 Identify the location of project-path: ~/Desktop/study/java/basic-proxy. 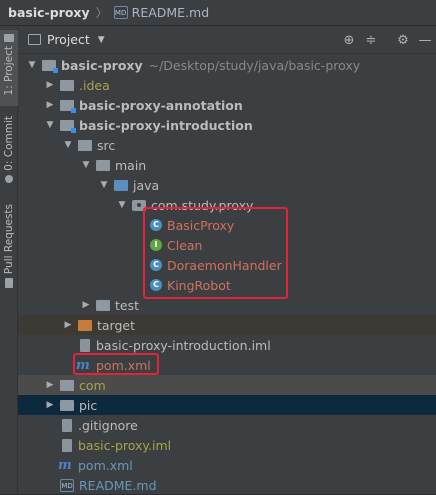
(254, 65).